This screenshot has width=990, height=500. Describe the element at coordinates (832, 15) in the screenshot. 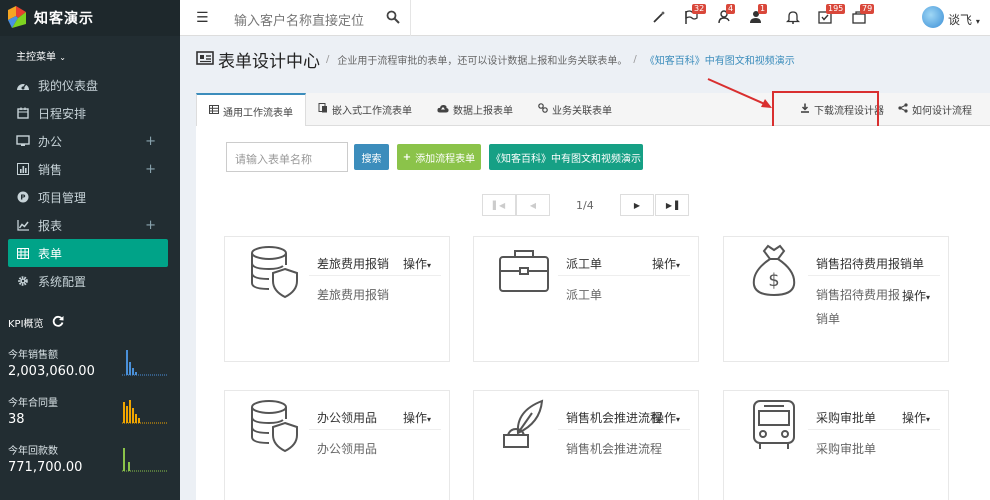

I see `task-check-icon: 195` at that location.